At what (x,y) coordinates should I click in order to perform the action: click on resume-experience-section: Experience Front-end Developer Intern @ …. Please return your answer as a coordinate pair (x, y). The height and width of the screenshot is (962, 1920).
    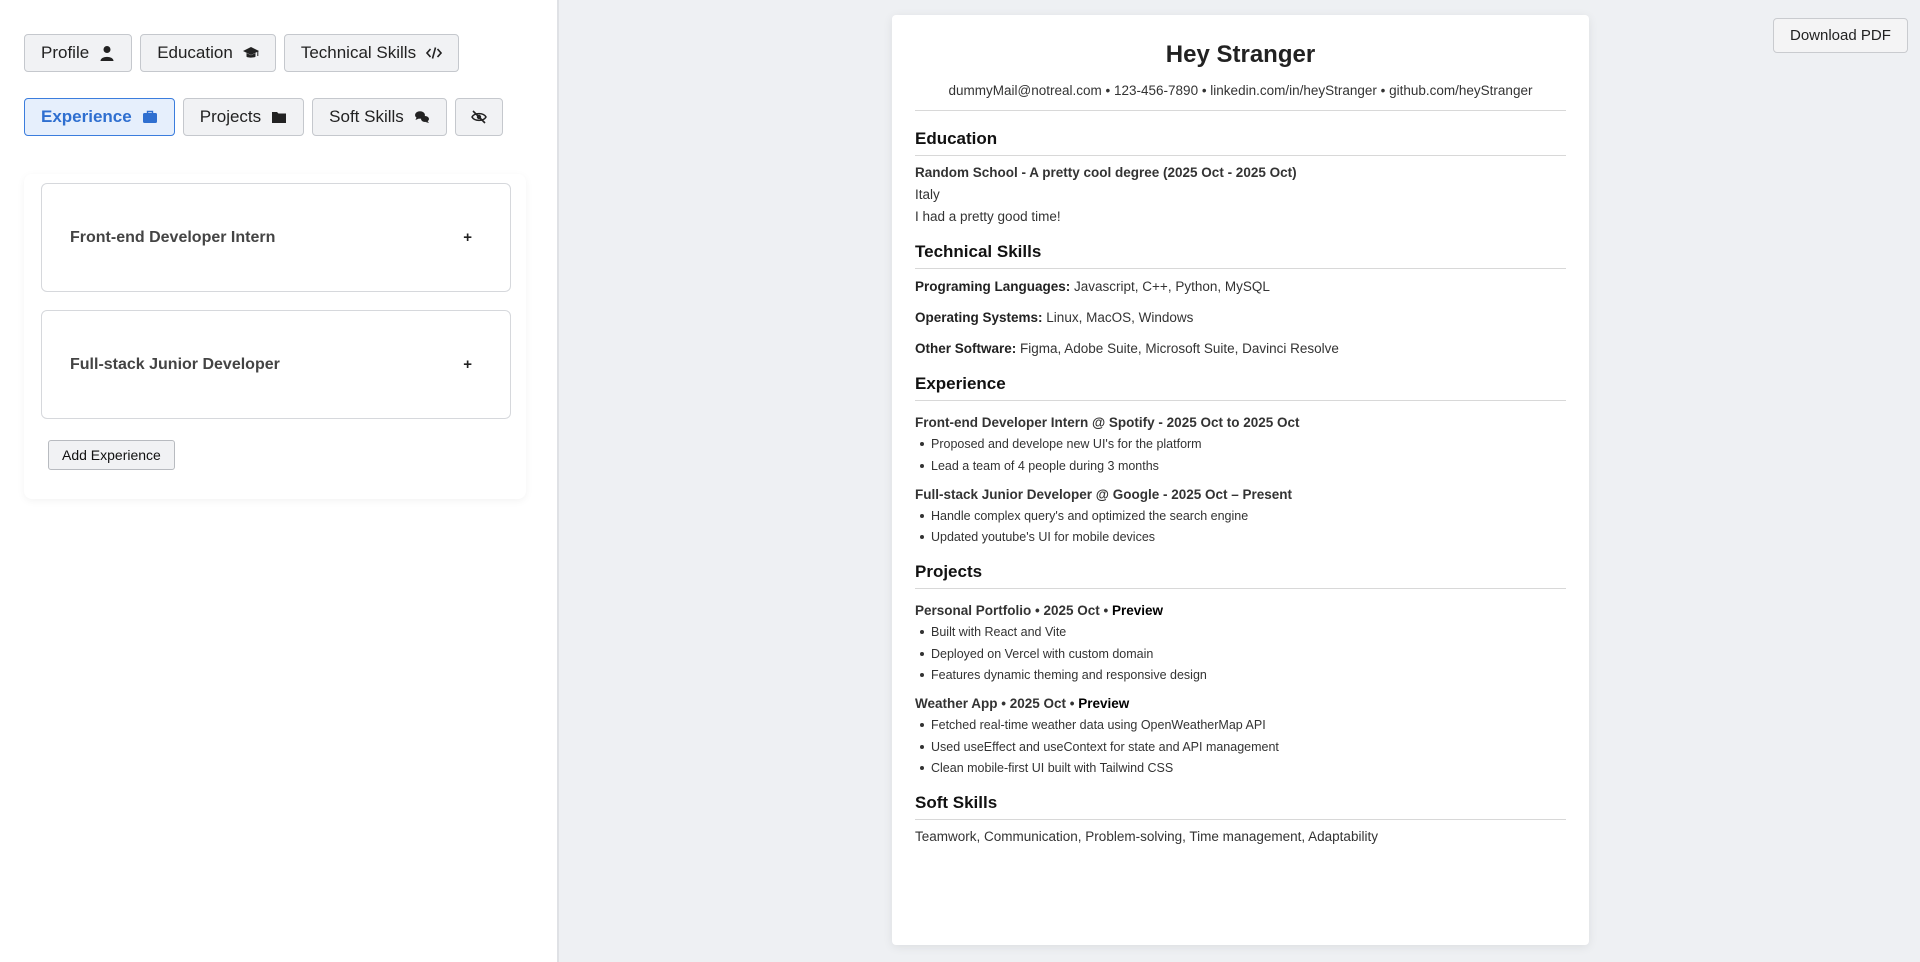
    Looking at the image, I should click on (1240, 459).